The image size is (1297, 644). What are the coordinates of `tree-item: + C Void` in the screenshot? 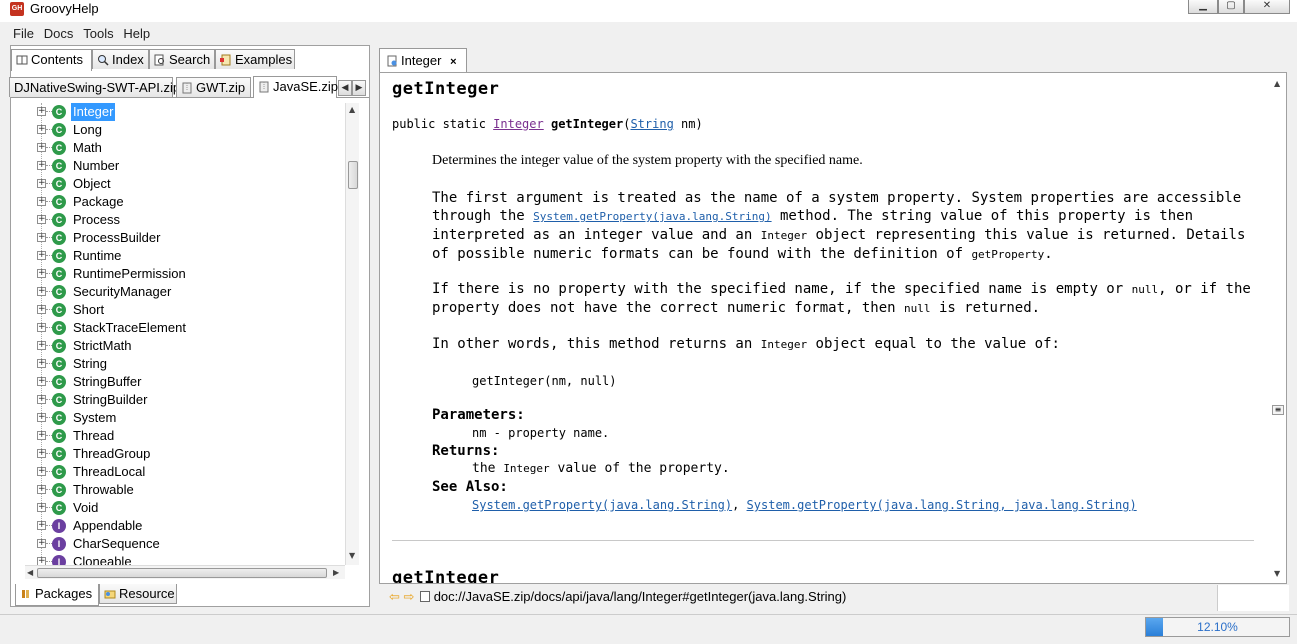 It's located at (185, 508).